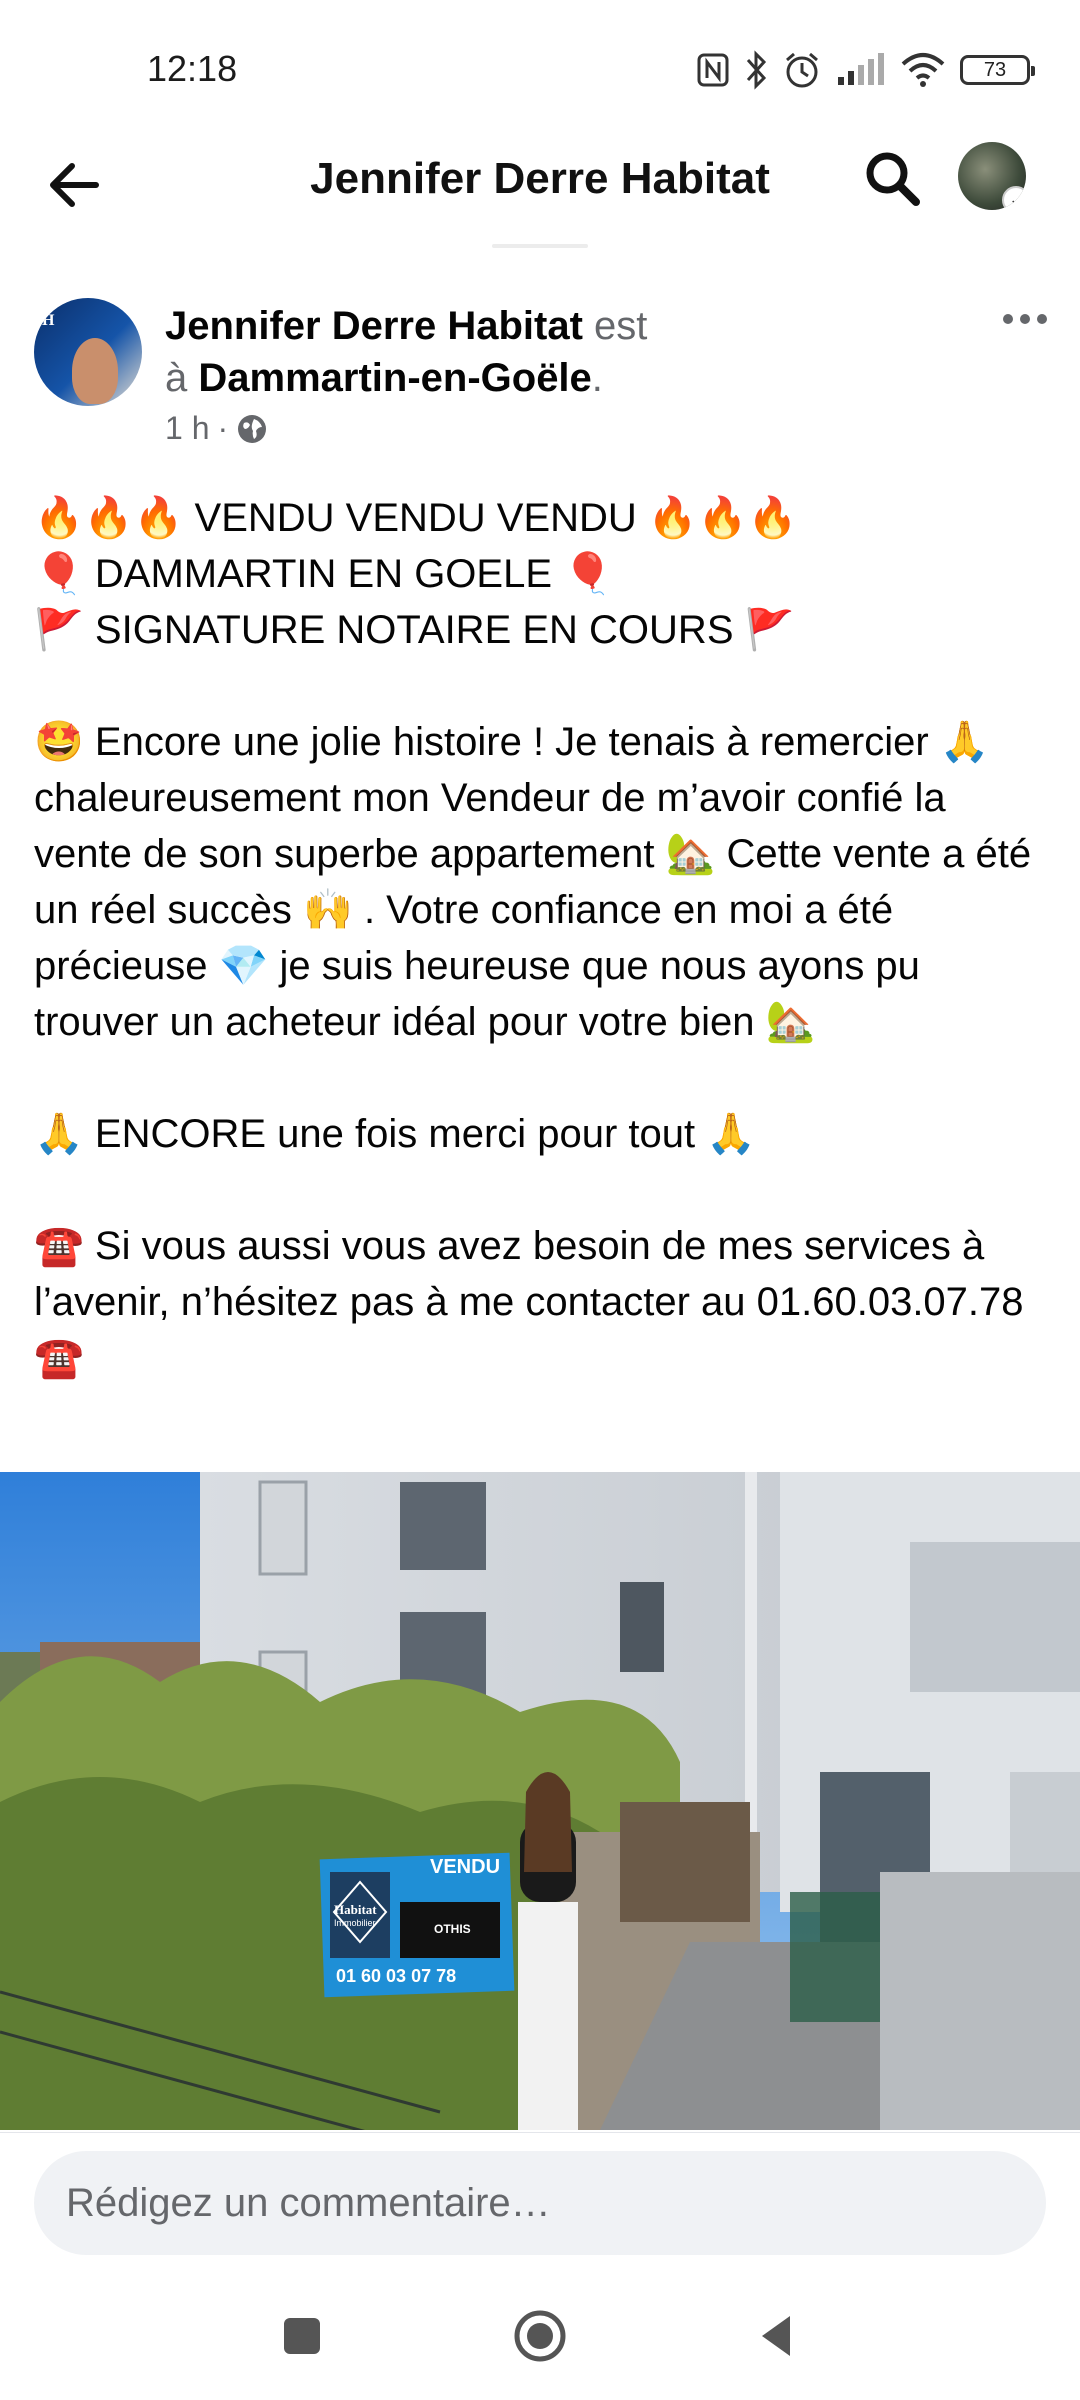 The image size is (1080, 2400). Describe the element at coordinates (861, 69) in the screenshot. I see `signal-icon` at that location.